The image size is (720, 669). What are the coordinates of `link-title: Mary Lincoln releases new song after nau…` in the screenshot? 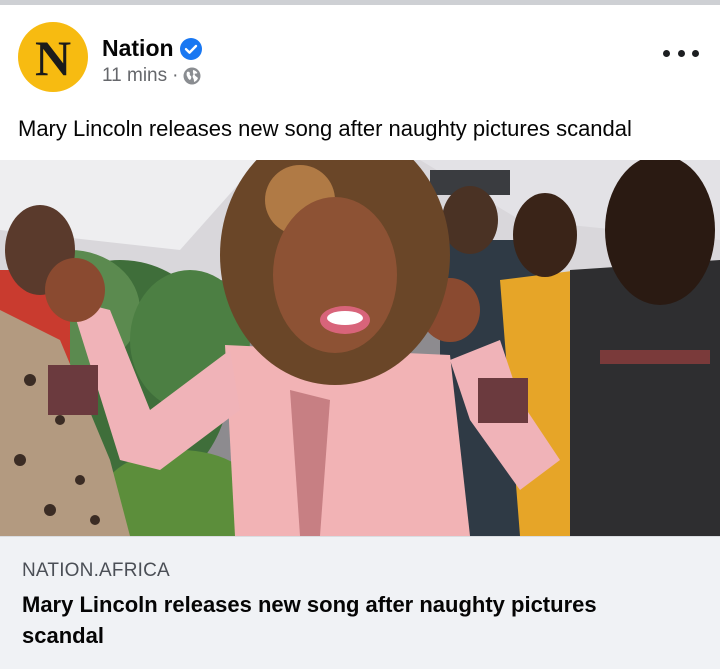 It's located at (342, 620).